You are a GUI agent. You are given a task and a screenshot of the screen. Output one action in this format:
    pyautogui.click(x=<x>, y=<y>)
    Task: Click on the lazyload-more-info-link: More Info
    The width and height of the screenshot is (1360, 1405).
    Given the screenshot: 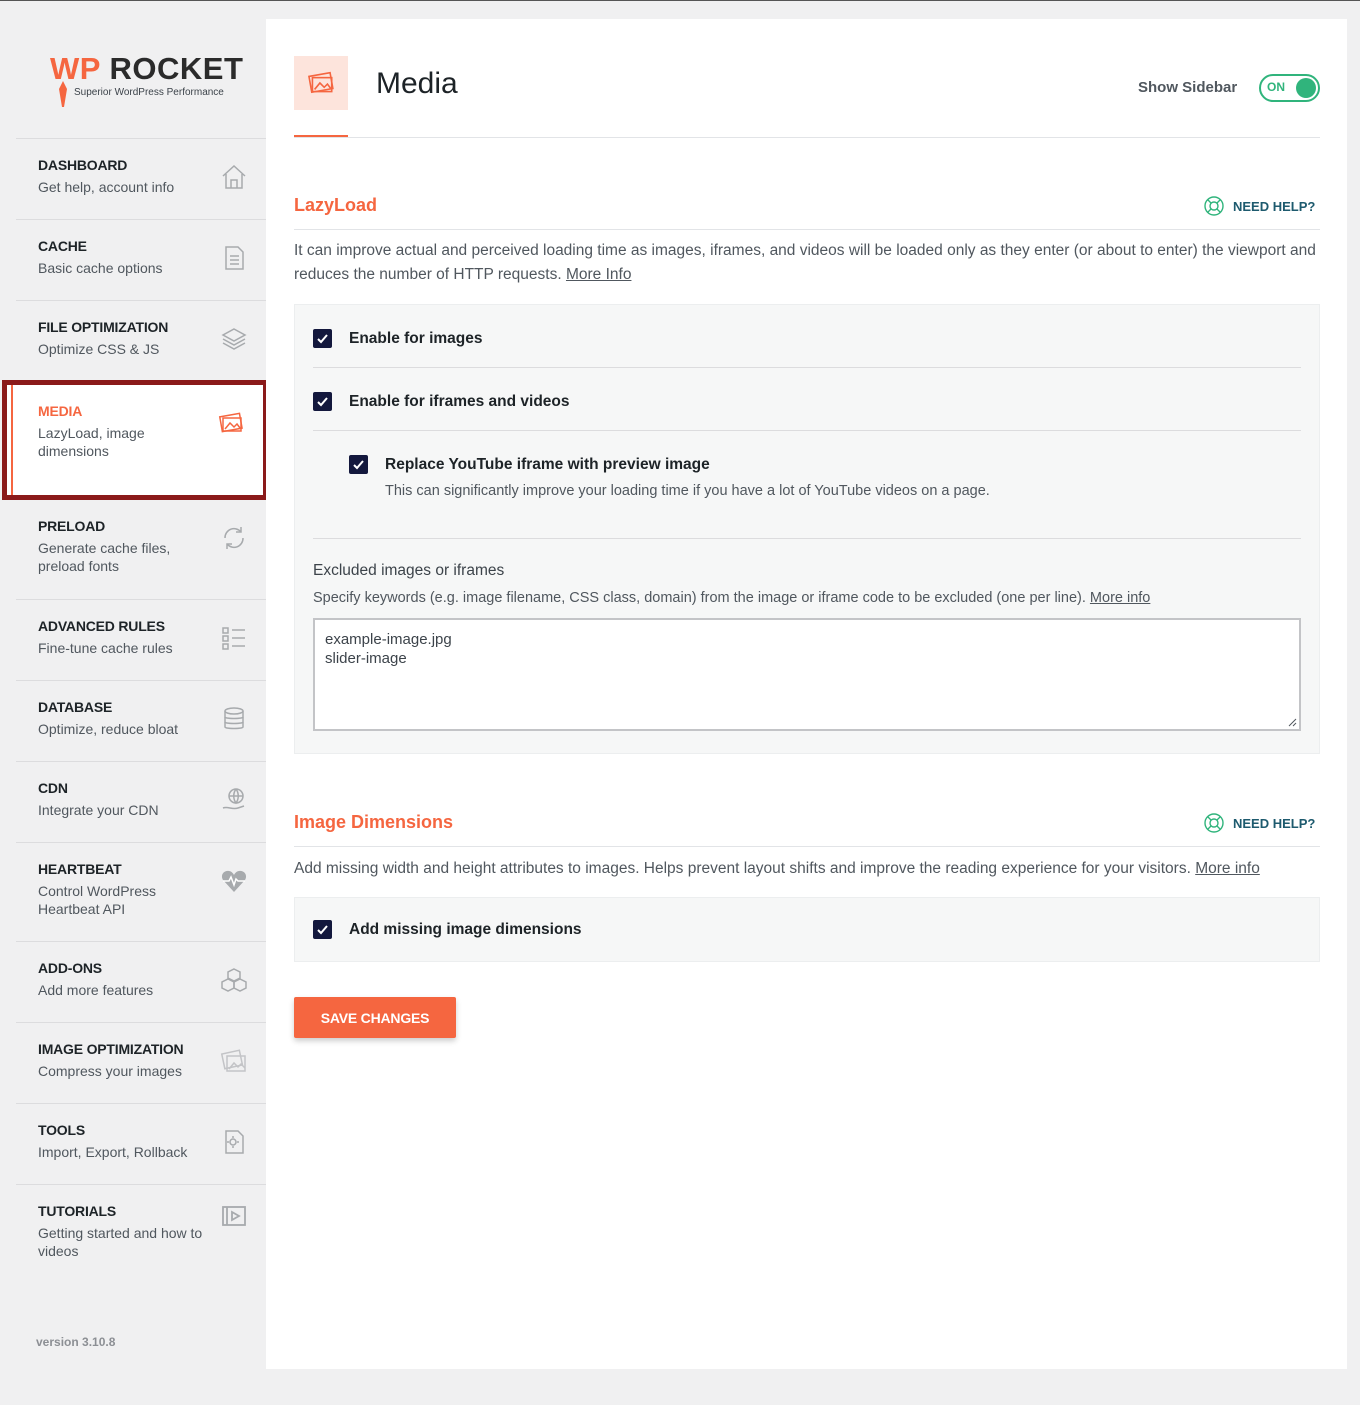 What is the action you would take?
    pyautogui.click(x=598, y=274)
    